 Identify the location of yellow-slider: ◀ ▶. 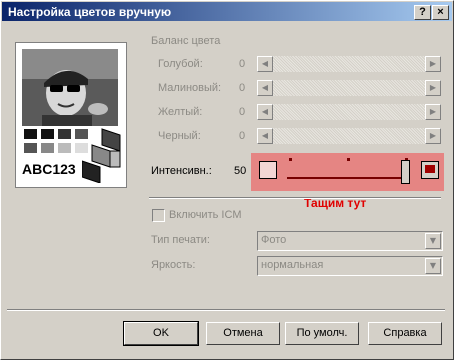
(349, 112).